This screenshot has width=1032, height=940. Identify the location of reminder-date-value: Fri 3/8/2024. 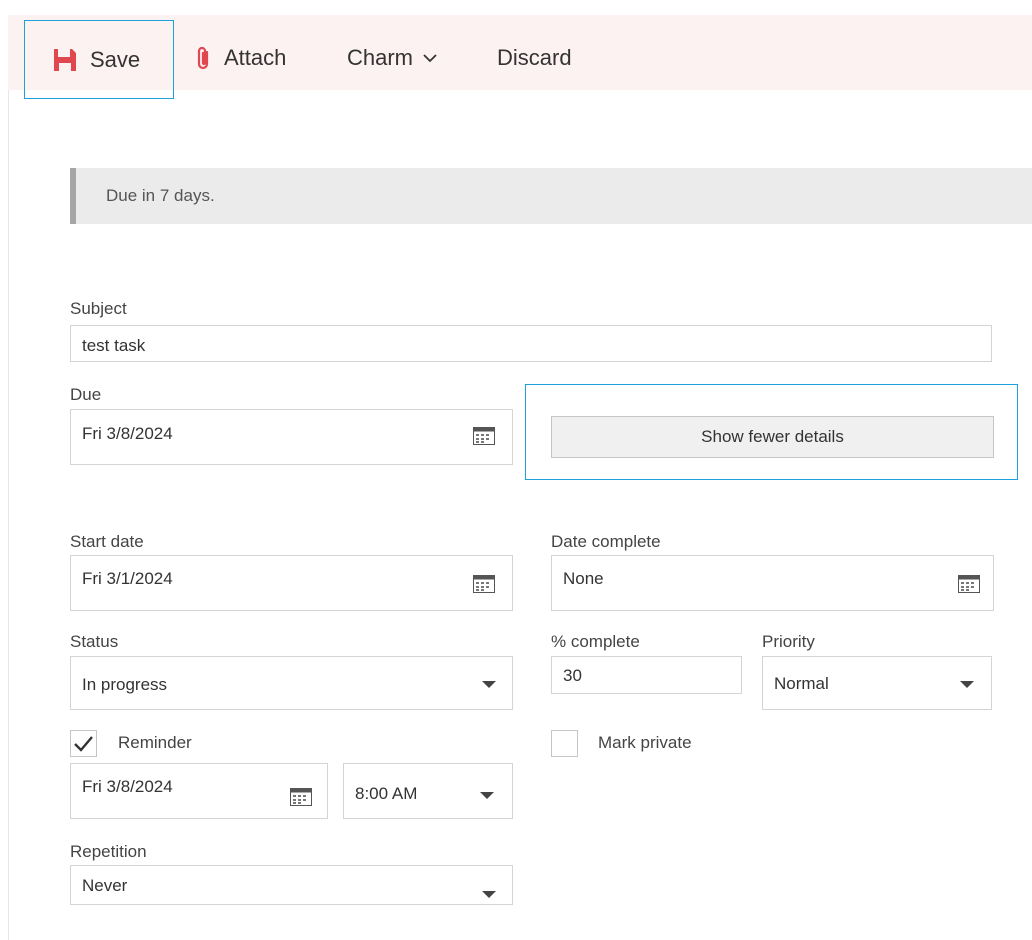
(127, 786).